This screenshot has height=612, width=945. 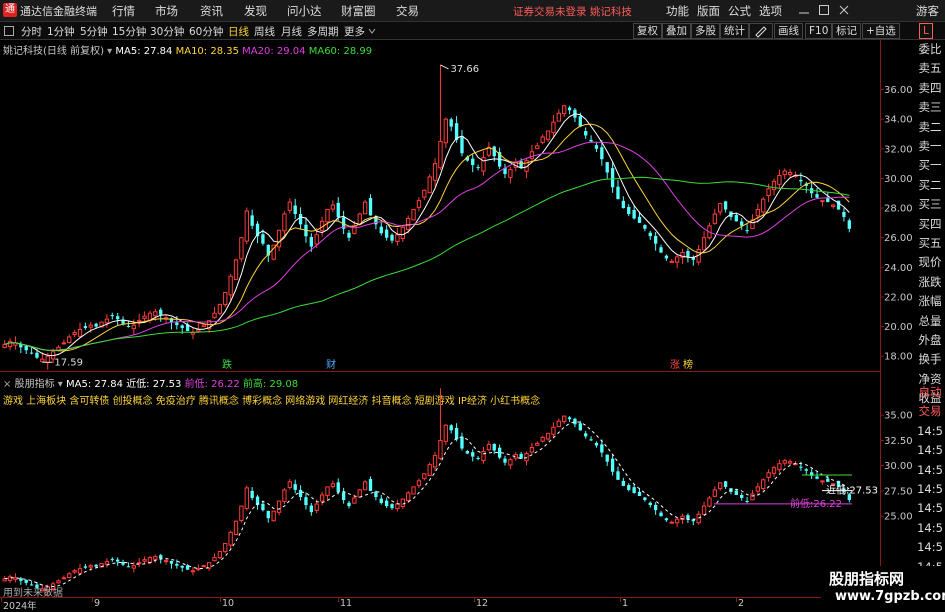 I want to click on event-label: 跌, so click(x=227, y=364).